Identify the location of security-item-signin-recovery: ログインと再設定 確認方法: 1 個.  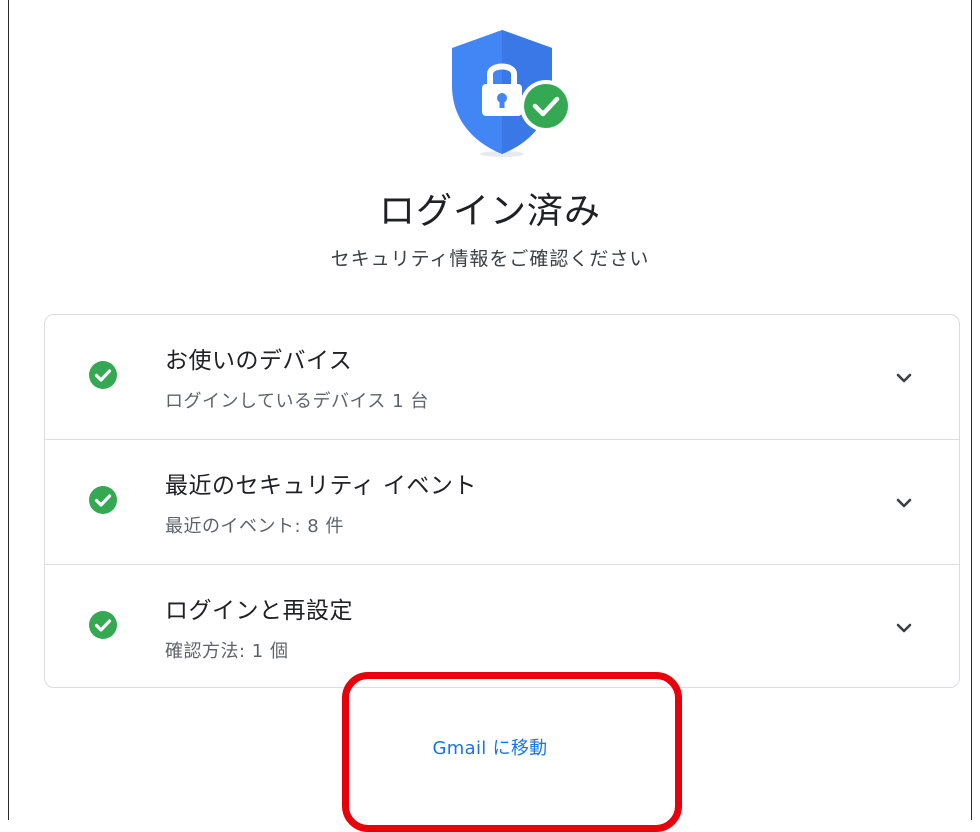
(502, 626).